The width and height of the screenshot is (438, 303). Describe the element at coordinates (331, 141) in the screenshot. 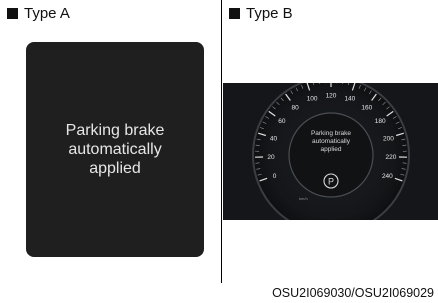

I see `type-b-message: Parking brake automatically applied` at that location.